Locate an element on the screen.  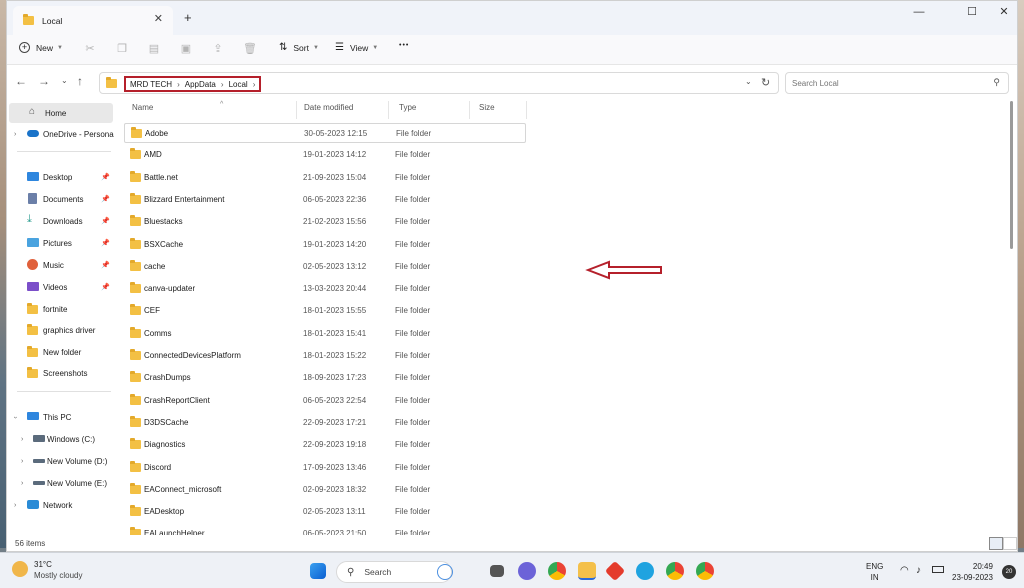
sidebar-item-downloads: ⤓ Downloads 📌 is located at coordinates (59, 221).